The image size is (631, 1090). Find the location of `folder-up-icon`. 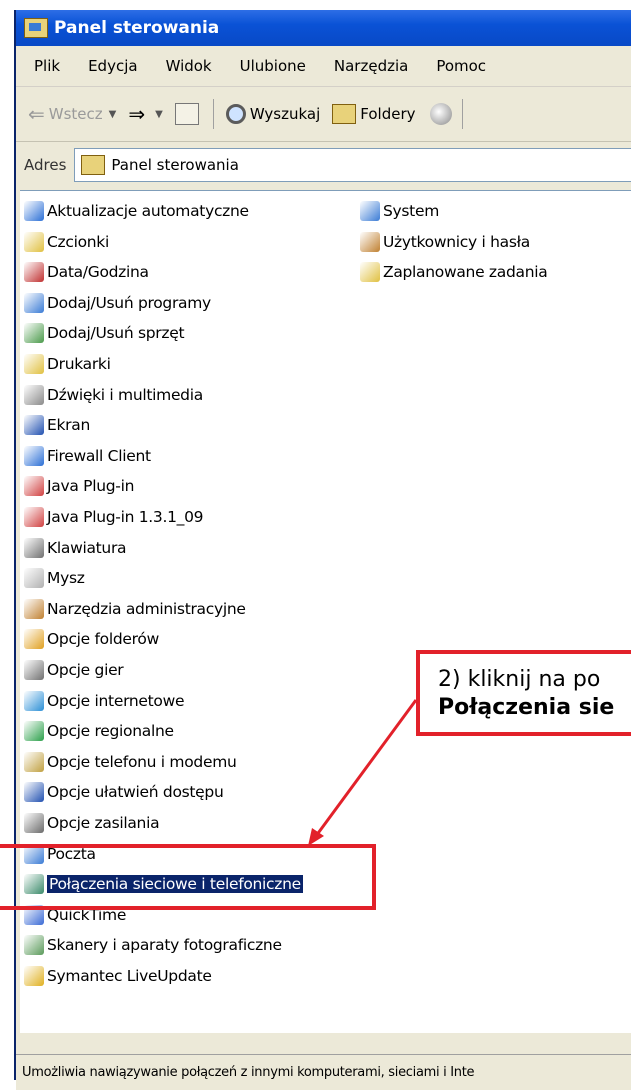

folder-up-icon is located at coordinates (186, 114).